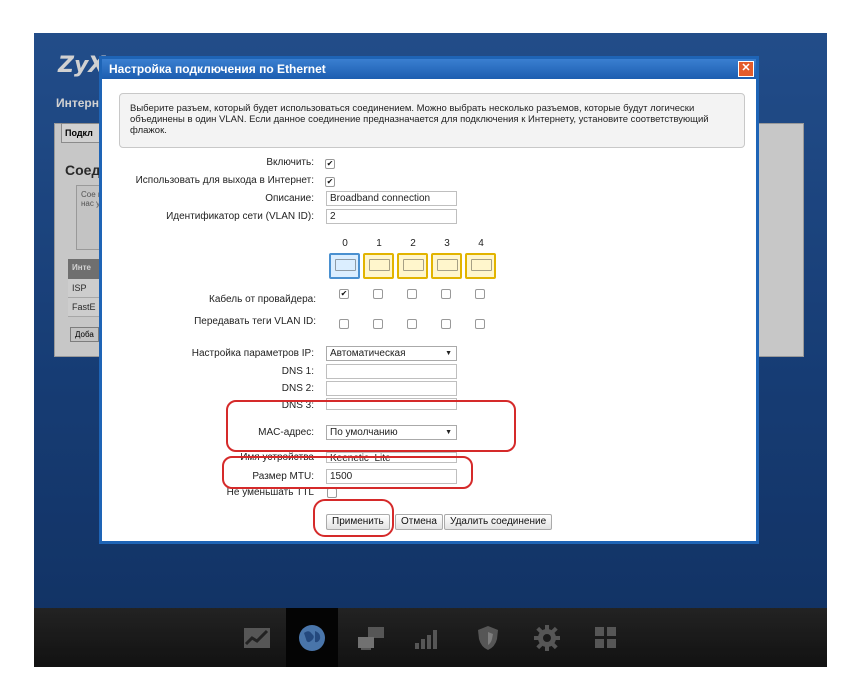 Image resolution: width=859 pixels, height=700 pixels. I want to click on internet-label: Использовать для выхода в Интернет:, so click(224, 180).